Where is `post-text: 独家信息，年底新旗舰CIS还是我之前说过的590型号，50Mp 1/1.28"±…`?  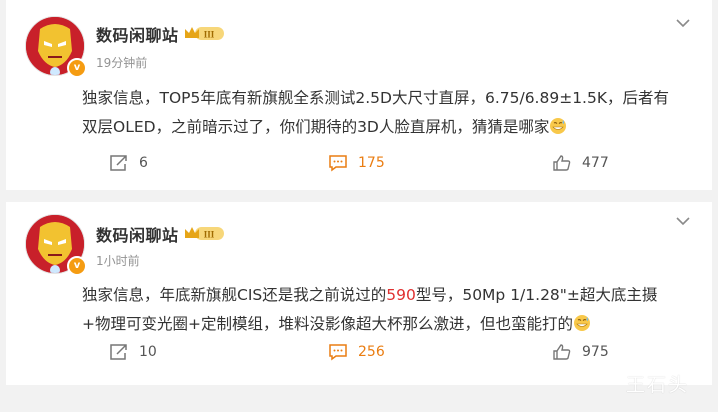 post-text: 独家信息，年底新旗舰CIS还是我之前说过的590型号，50Mp 1/1.28"±… is located at coordinates (383, 311).